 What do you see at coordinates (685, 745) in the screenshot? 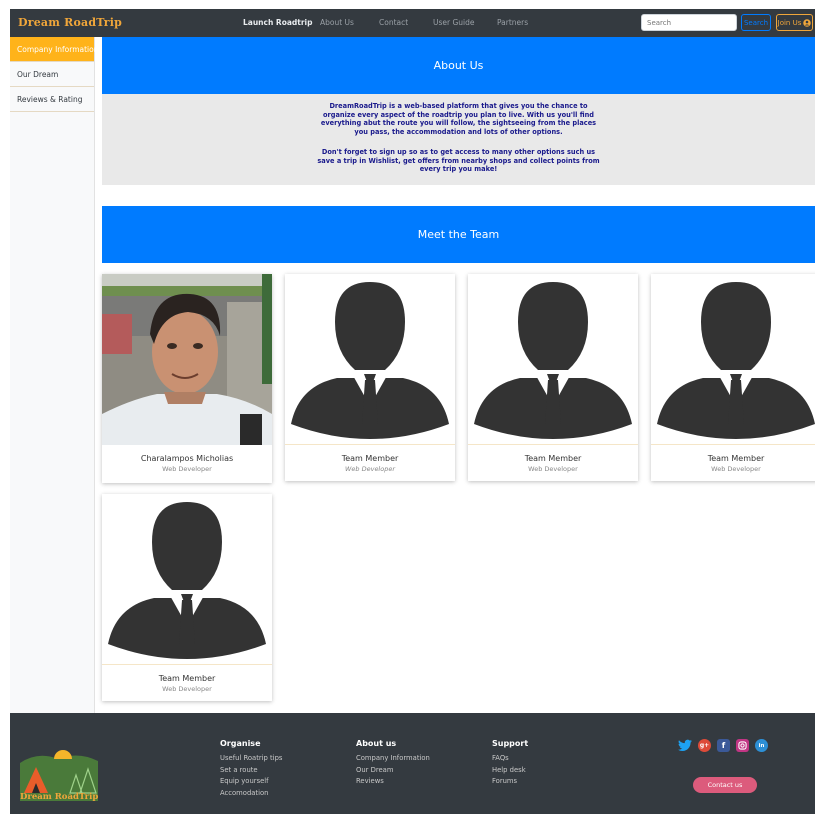
I see `twitter-icon` at bounding box center [685, 745].